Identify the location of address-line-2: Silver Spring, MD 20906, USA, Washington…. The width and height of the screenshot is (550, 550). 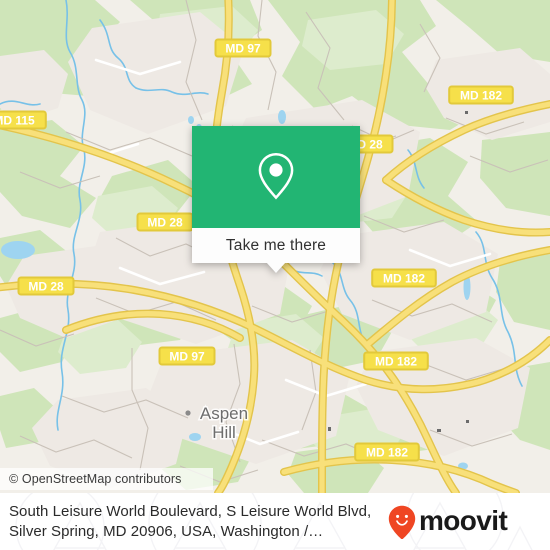
(166, 531).